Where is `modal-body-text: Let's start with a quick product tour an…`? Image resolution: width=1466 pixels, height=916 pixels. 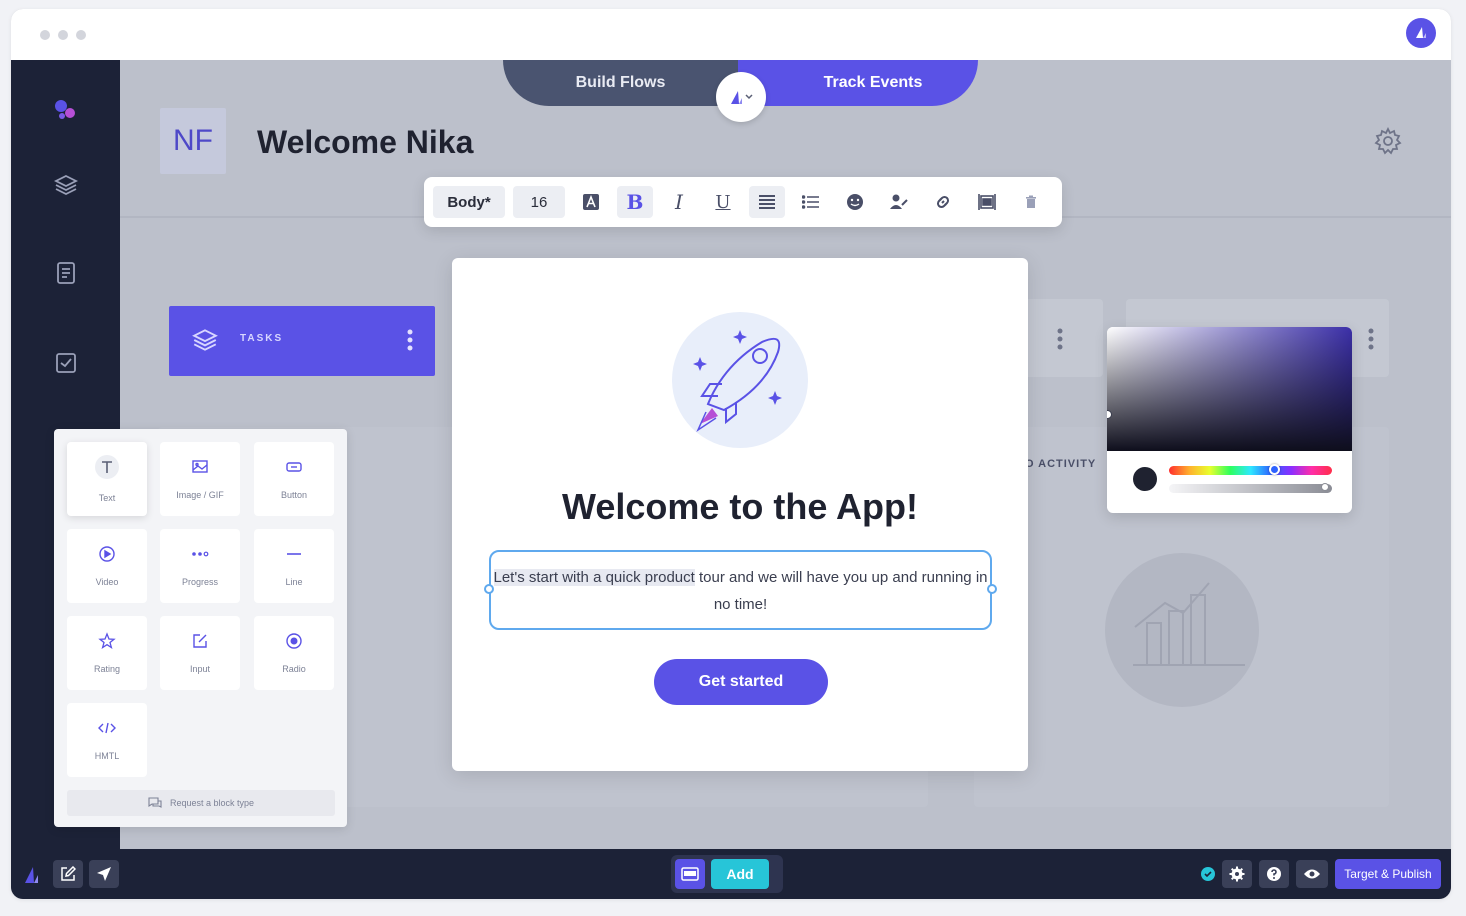 modal-body-text: Let's start with a quick product tour an… is located at coordinates (740, 590).